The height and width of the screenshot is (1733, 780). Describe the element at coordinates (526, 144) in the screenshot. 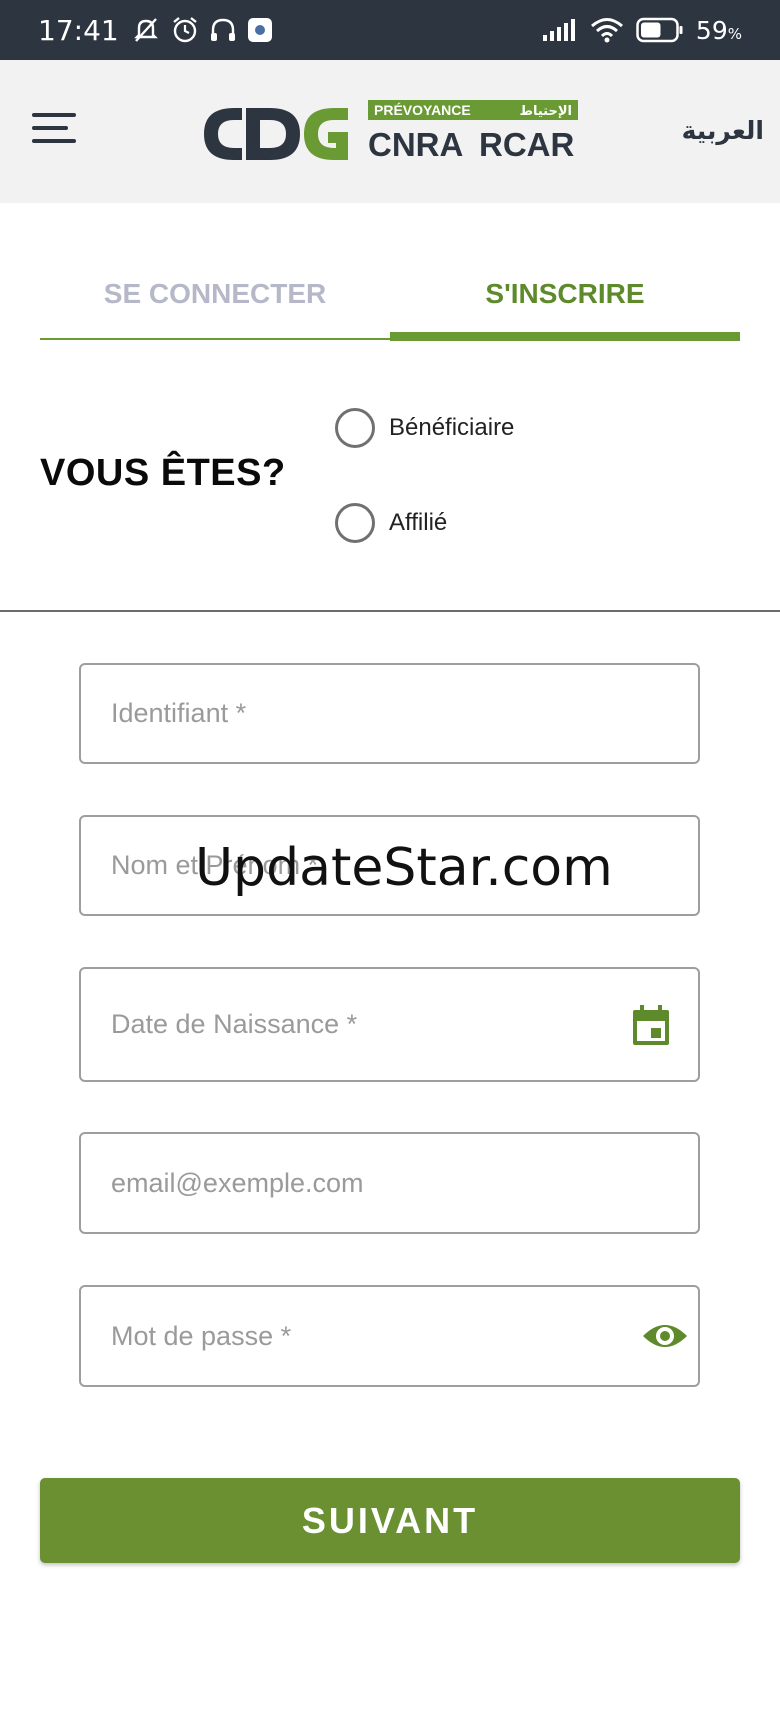

I see `logo-brand-rcar: RCAR` at that location.